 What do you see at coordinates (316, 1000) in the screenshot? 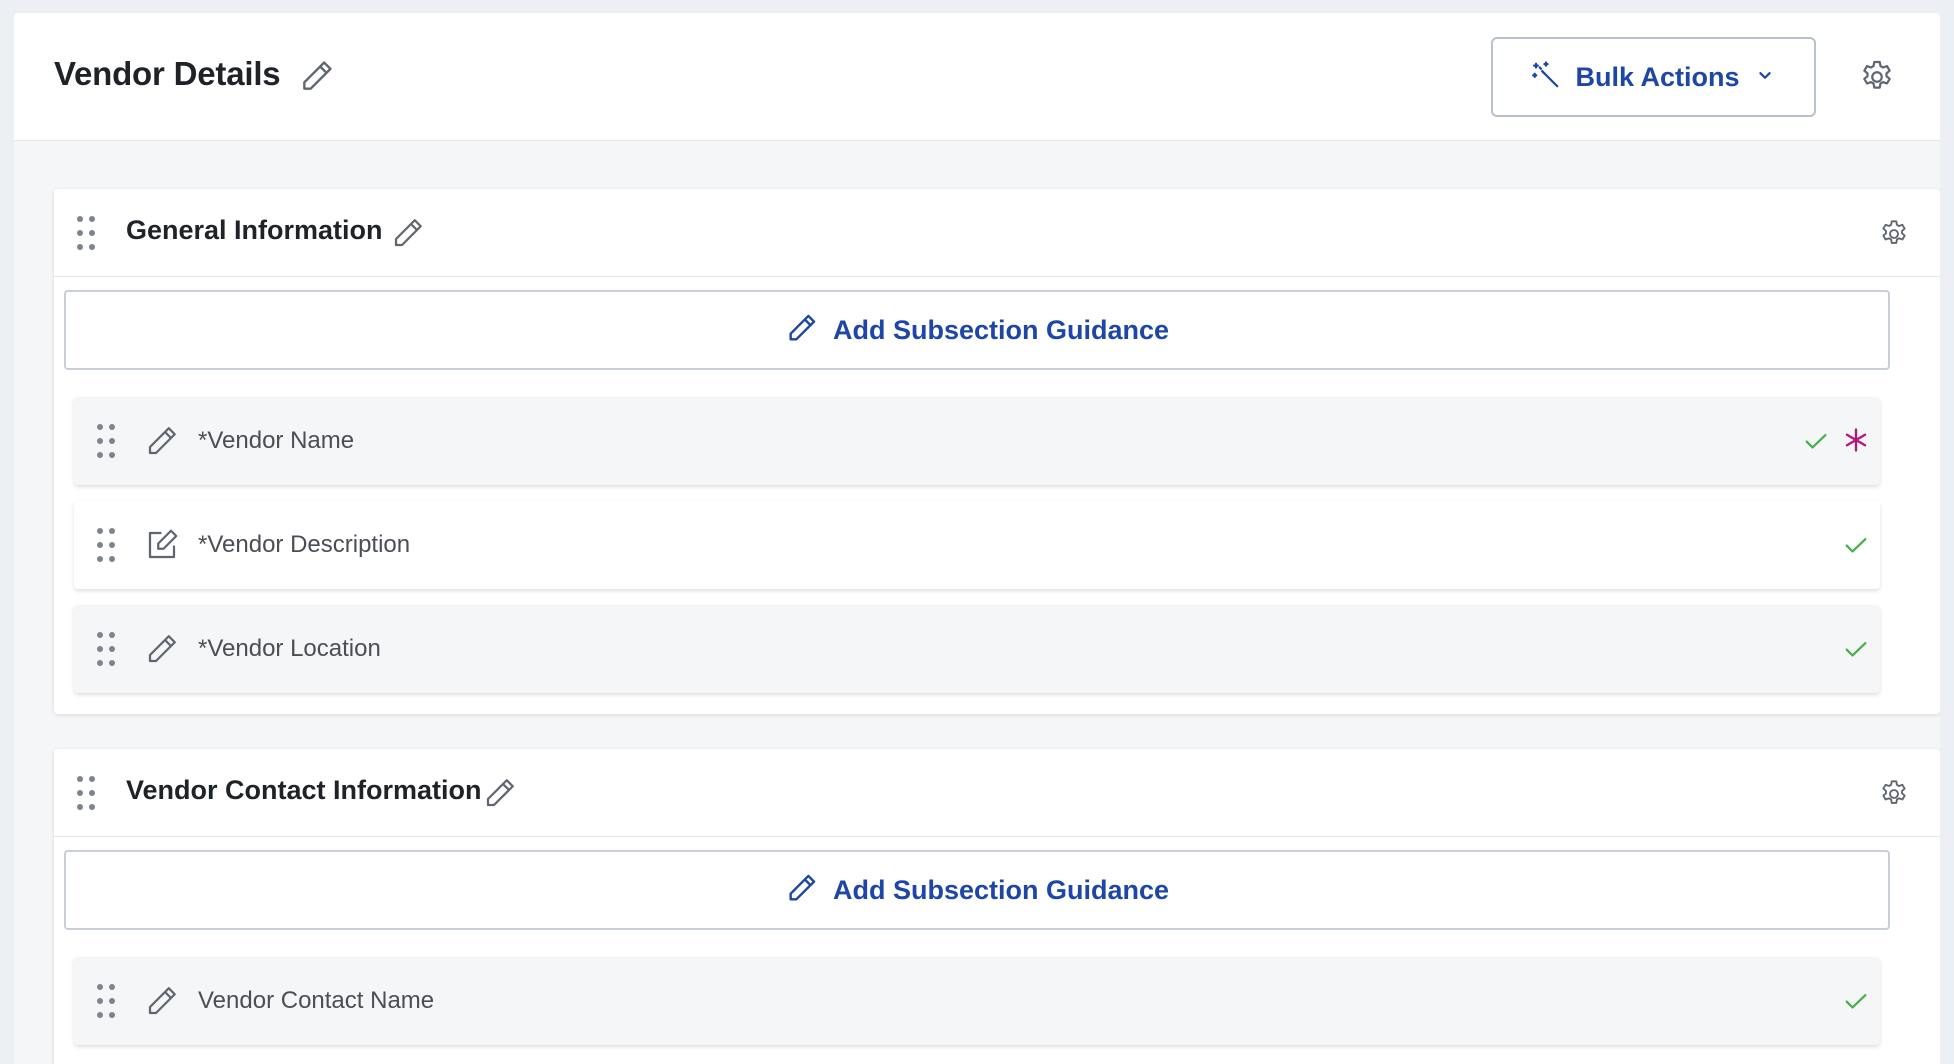
I see `field-label: Vendor Contact Name` at bounding box center [316, 1000].